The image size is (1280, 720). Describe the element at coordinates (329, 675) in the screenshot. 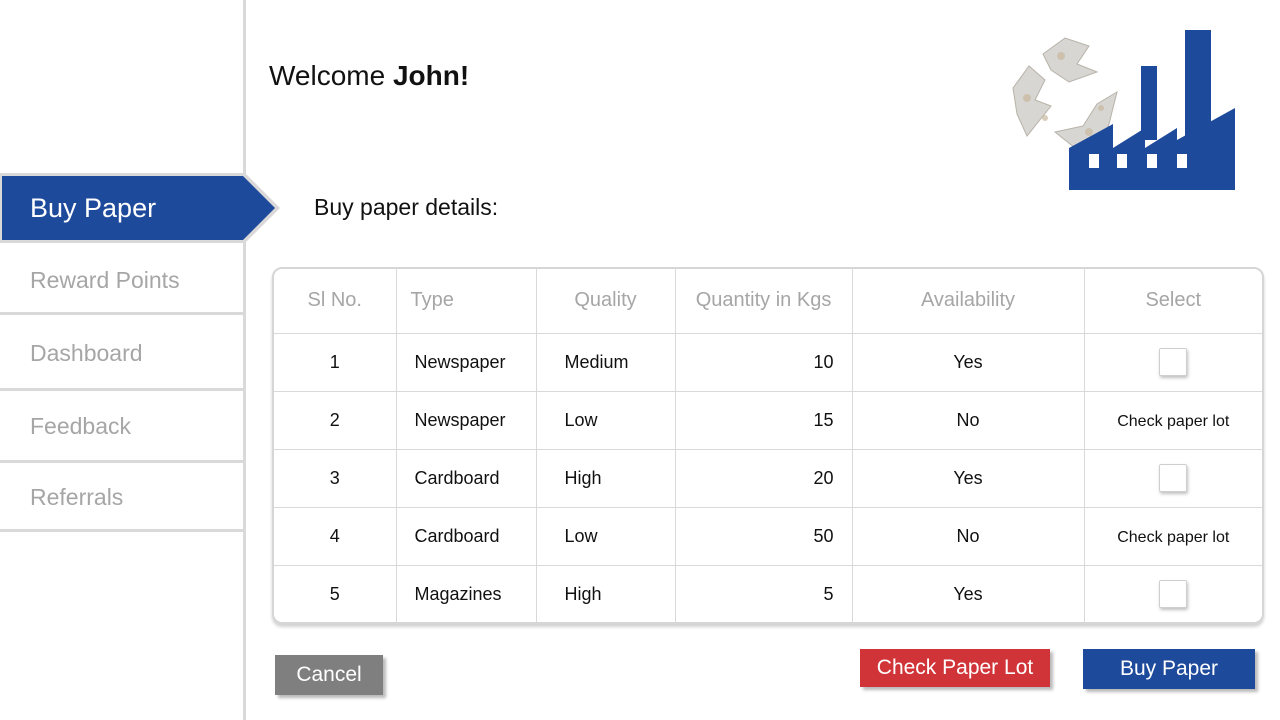

I see `cancel-button: Cancel` at that location.